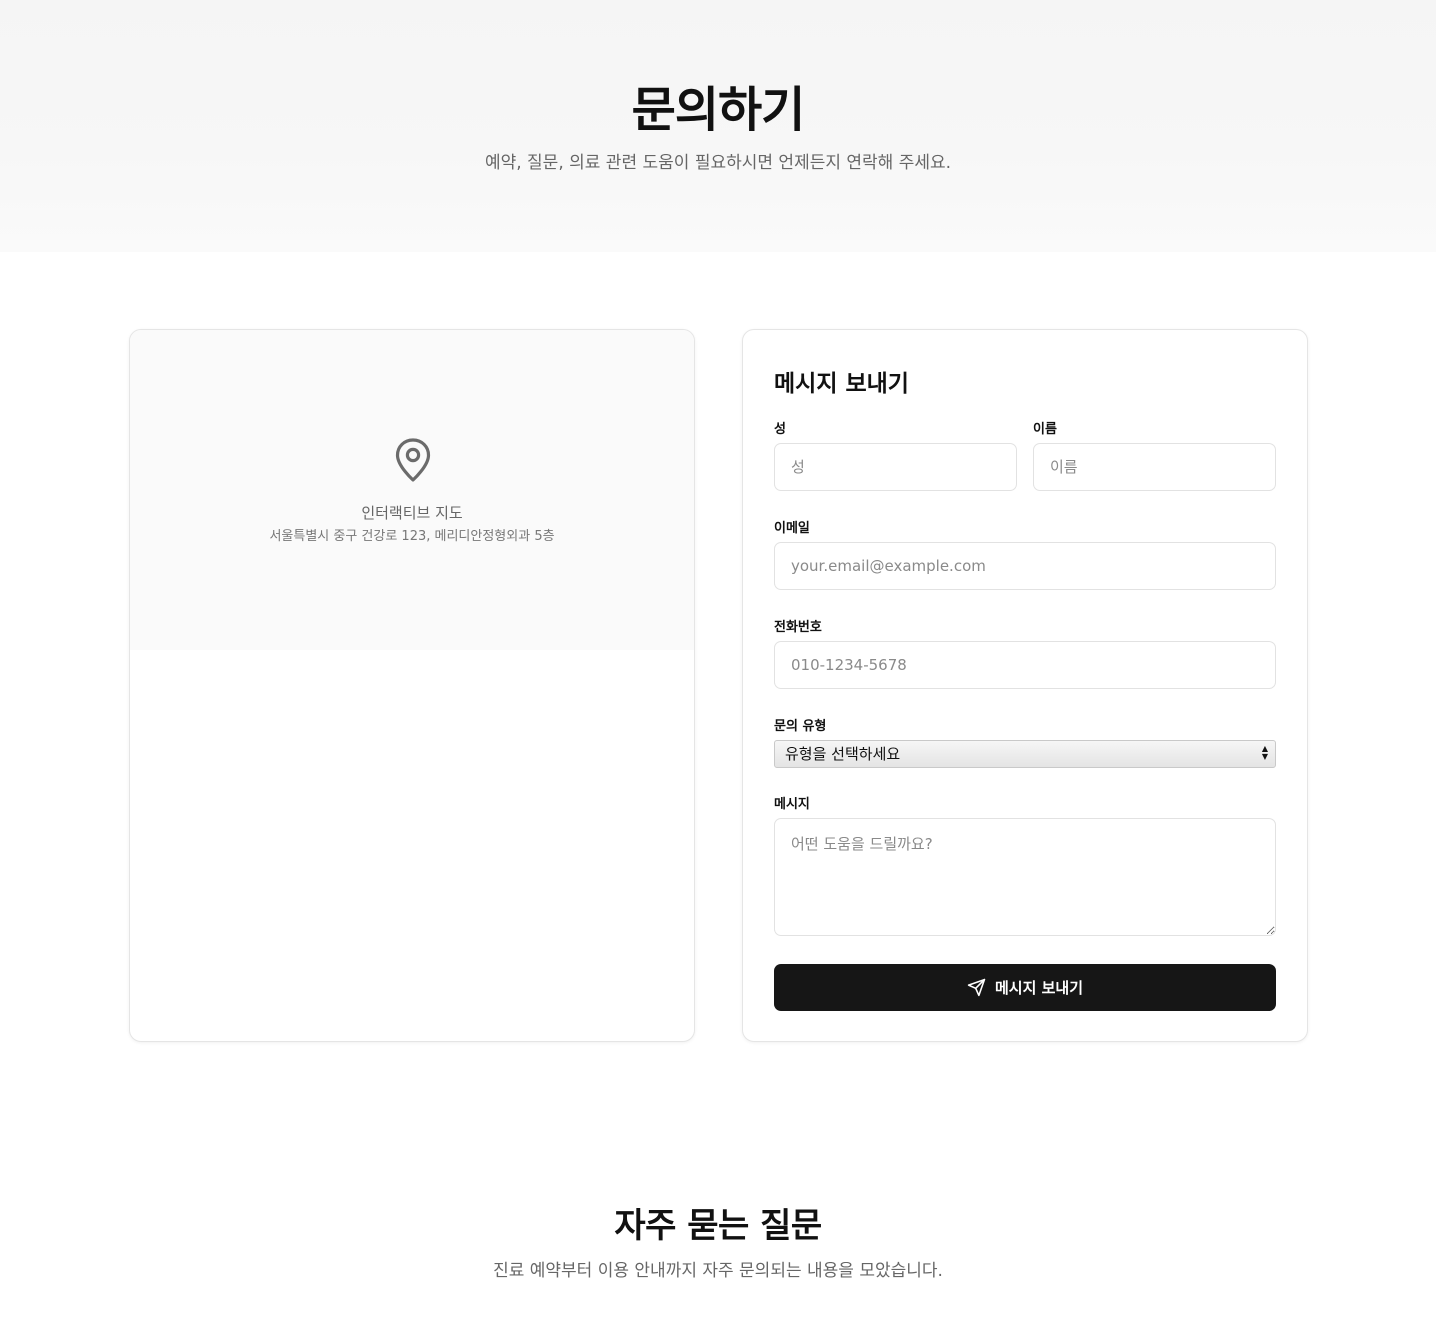  What do you see at coordinates (1025, 754) in the screenshot?
I see `inquiry-type-select: 유형을 선택하세요 ▲ ▼` at bounding box center [1025, 754].